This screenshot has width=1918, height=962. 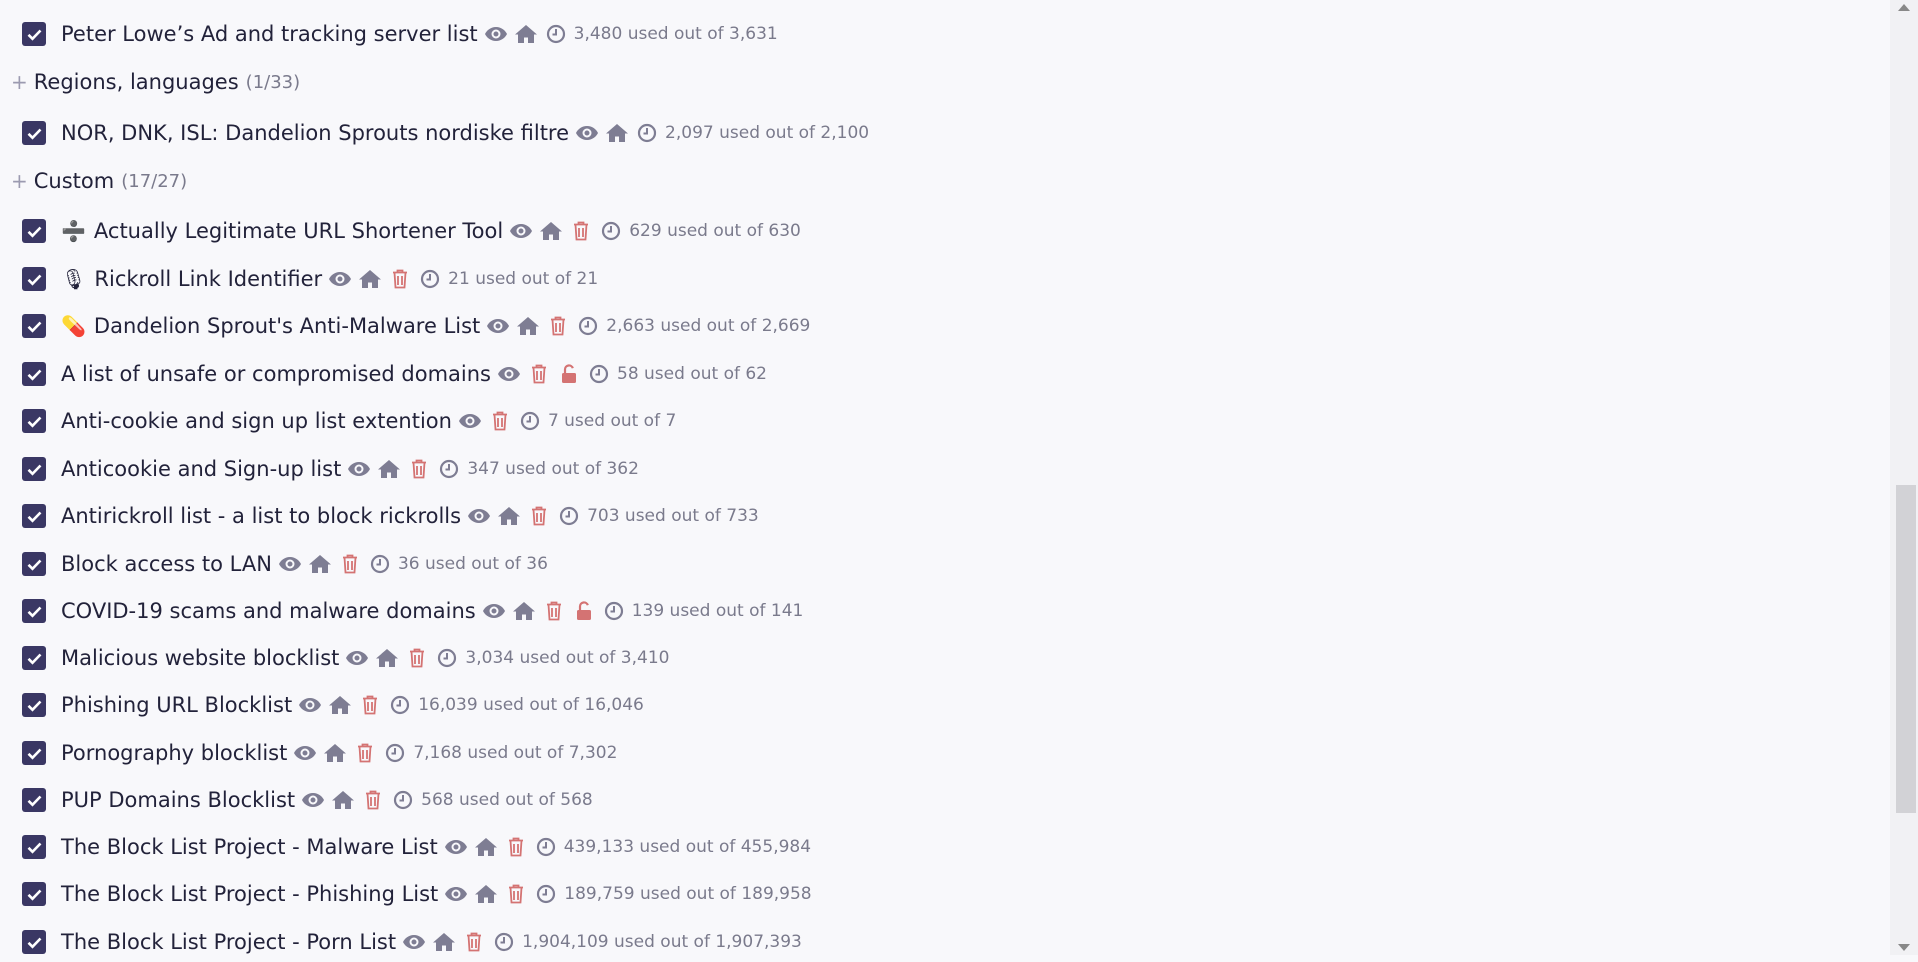 I want to click on group-header: + Regions, languages (1/33), so click(x=155, y=82).